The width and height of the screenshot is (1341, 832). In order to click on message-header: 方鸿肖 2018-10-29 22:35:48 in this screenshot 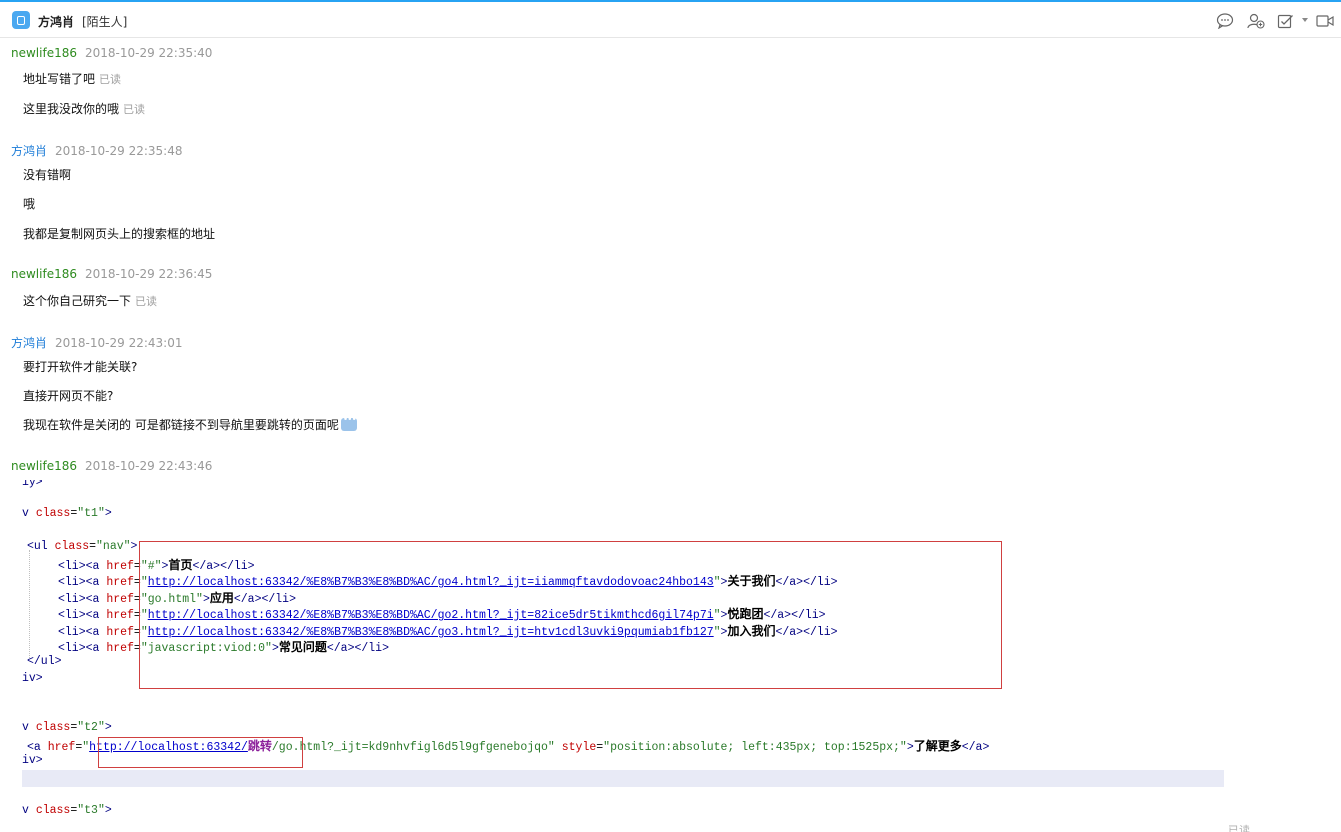, I will do `click(96, 150)`.